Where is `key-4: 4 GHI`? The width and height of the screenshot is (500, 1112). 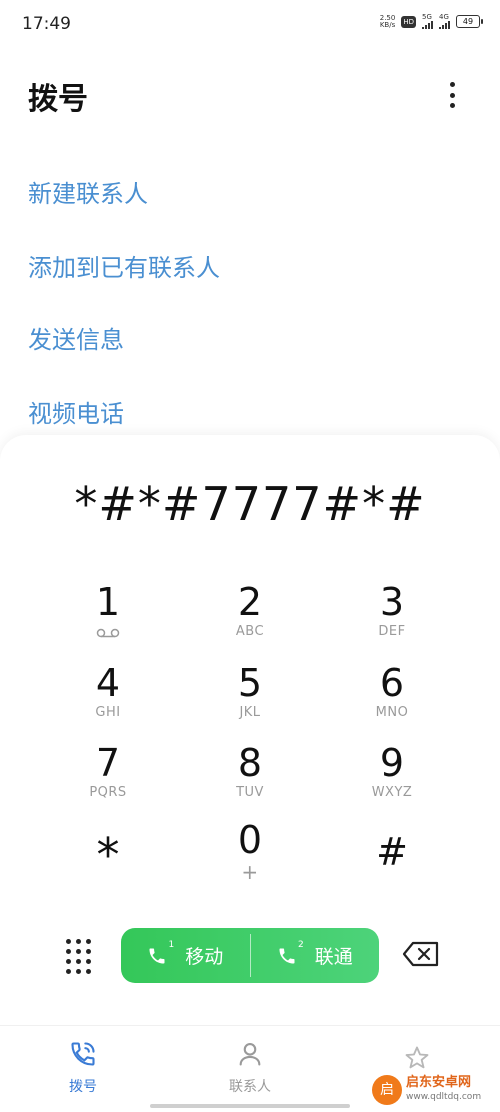
key-4: 4 GHI is located at coordinates (108, 698).